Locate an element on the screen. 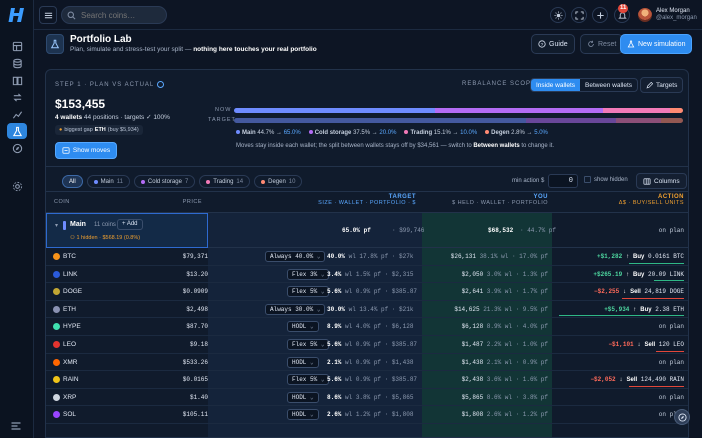 The image size is (702, 438). show-hidden-toggle: show hidden is located at coordinates (606, 179).